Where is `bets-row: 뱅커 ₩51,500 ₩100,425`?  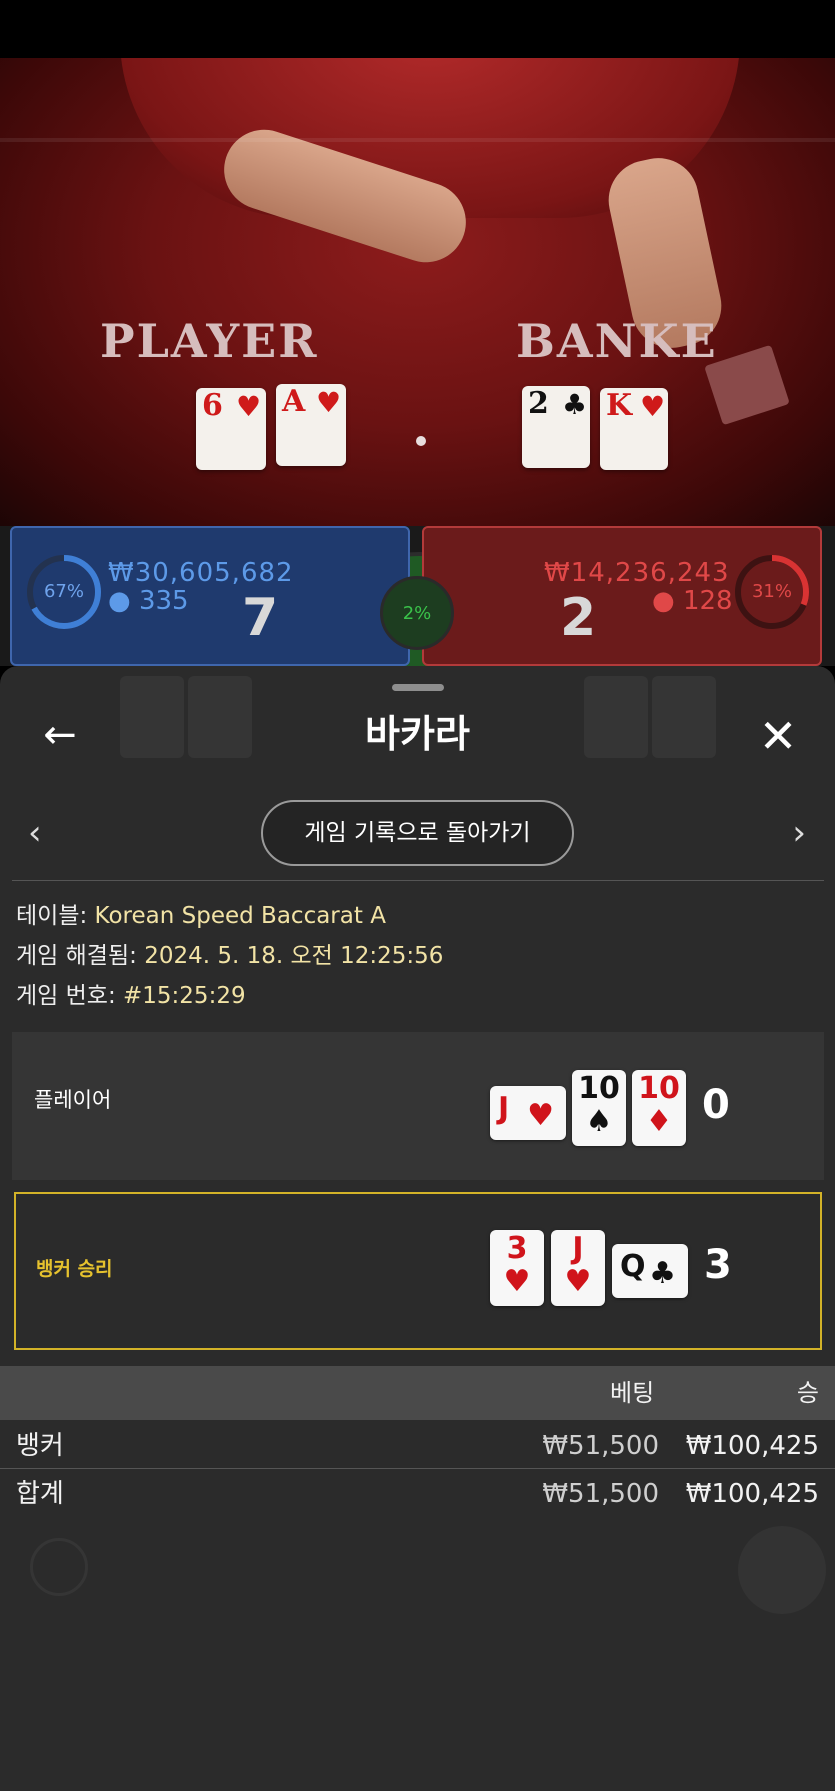 bets-row: 뱅커 ₩51,500 ₩100,425 is located at coordinates (417, 1446).